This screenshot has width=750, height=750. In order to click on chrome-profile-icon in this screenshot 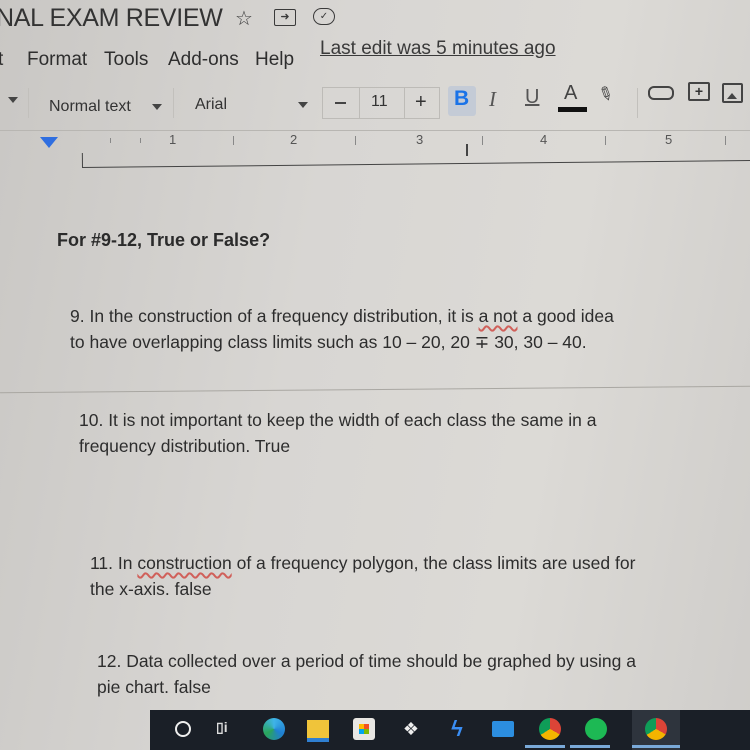, I will do `click(656, 729)`.